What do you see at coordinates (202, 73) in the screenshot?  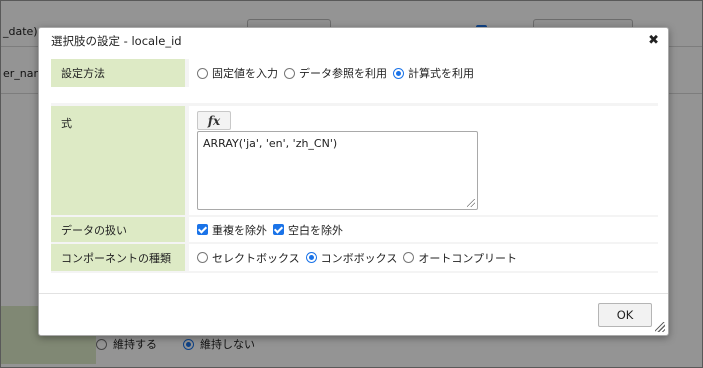 I see `radio-fixed-value-circle` at bounding box center [202, 73].